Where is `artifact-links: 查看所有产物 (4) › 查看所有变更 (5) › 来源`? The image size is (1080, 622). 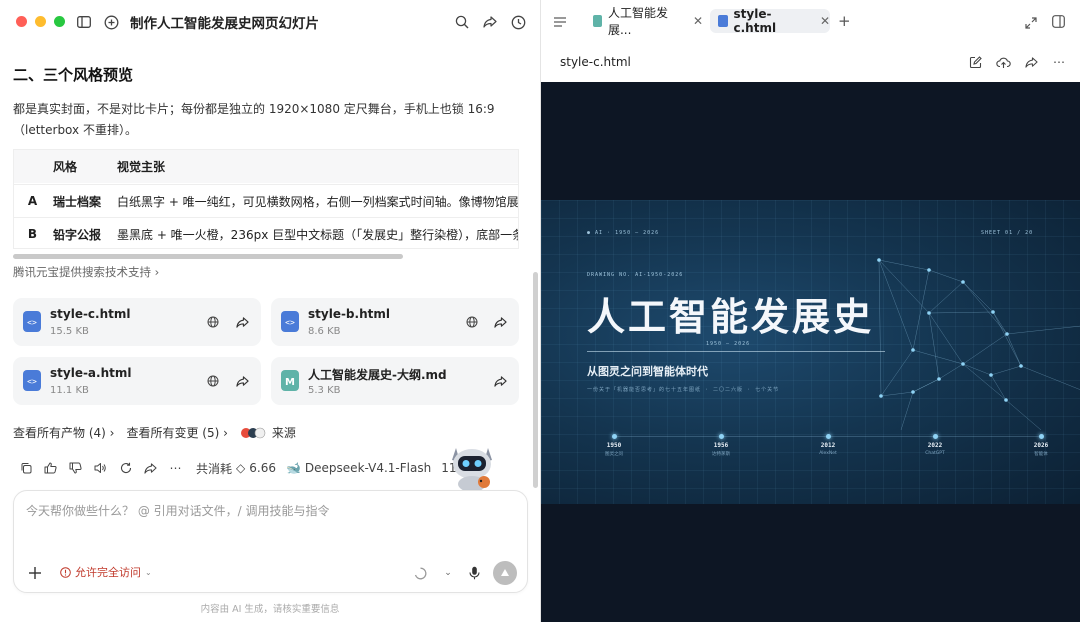
artifact-links: 查看所有产物 (4) › 查看所有变更 (5) › 来源 is located at coordinates (154, 432).